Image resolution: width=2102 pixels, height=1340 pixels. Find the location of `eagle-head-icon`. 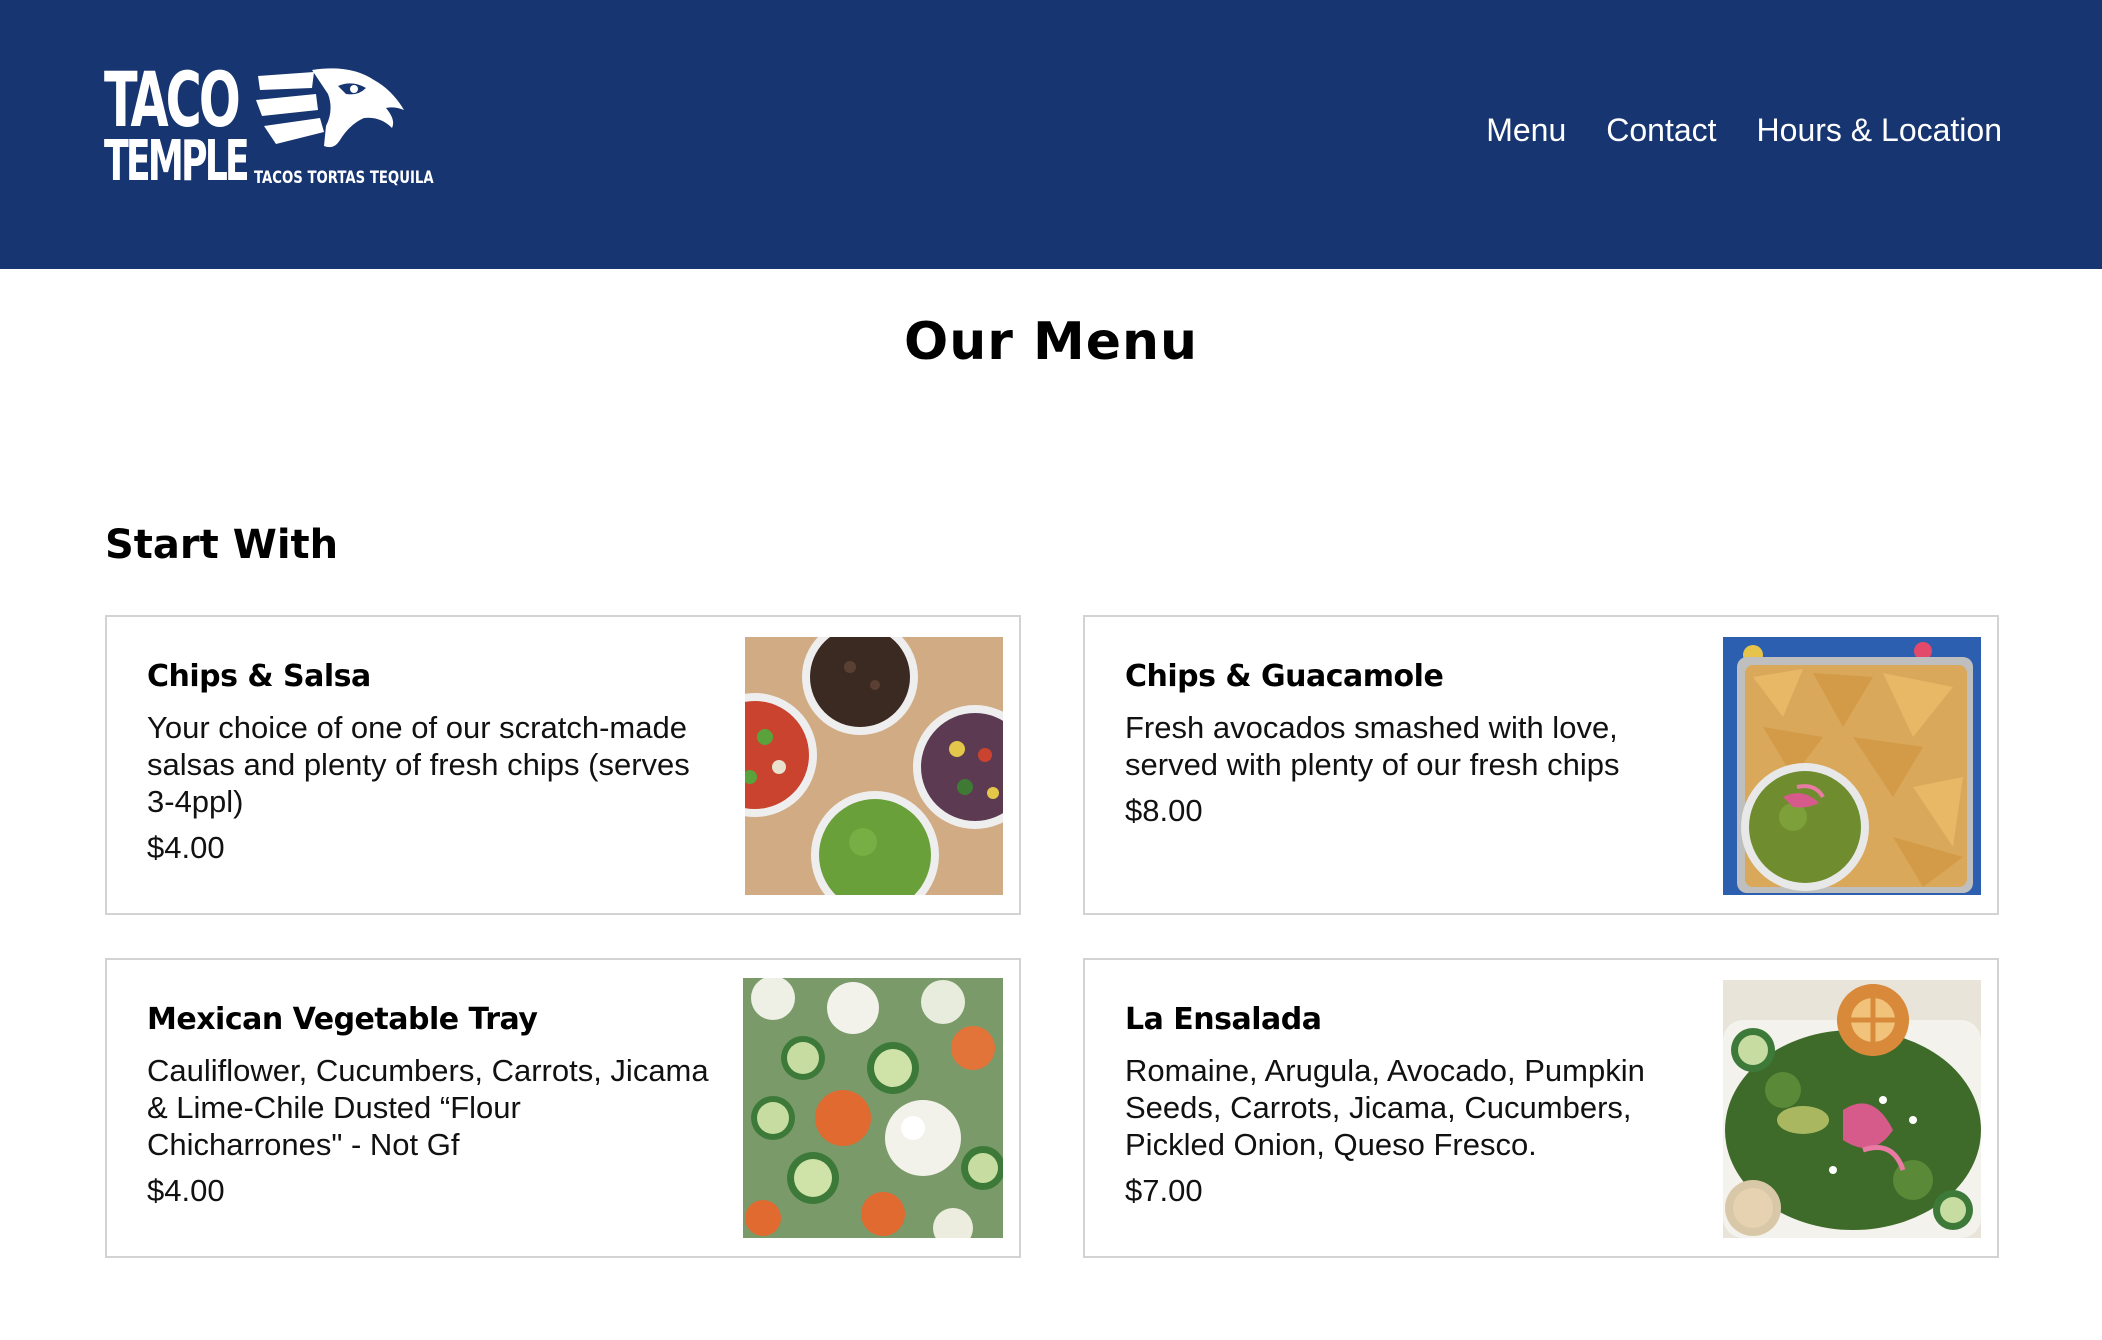

eagle-head-icon is located at coordinates (330, 108).